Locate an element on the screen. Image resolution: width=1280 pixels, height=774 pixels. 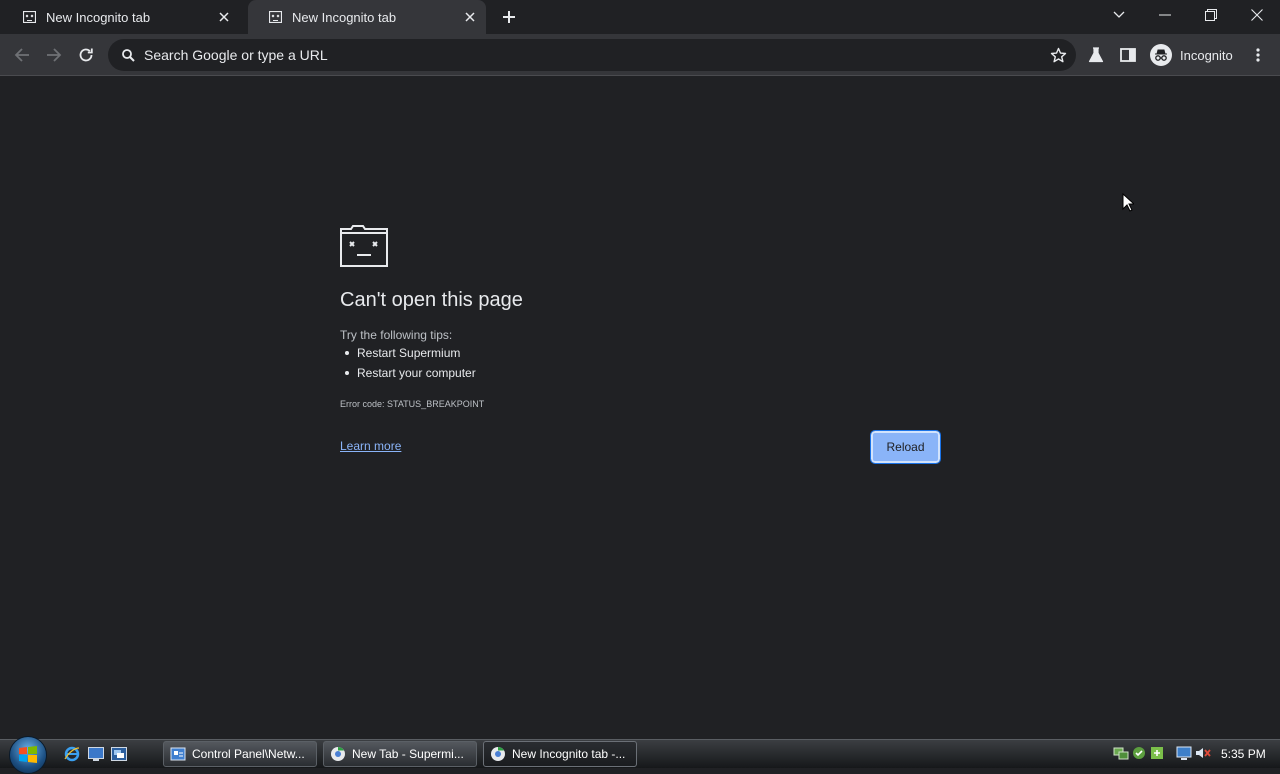
labs-button is located at coordinates (1096, 55).